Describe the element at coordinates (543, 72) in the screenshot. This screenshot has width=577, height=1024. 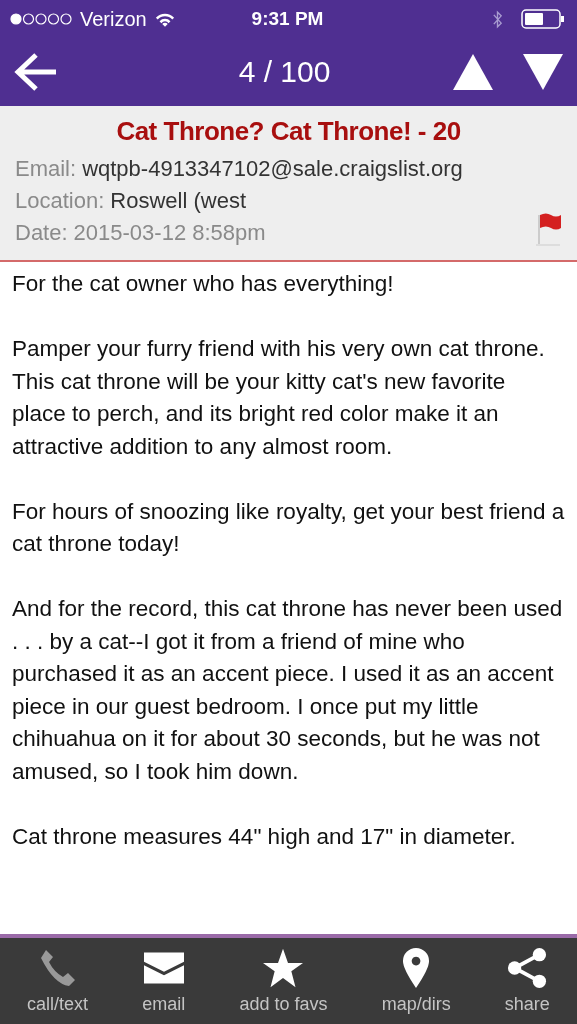
I see `down-triangle-icon` at that location.